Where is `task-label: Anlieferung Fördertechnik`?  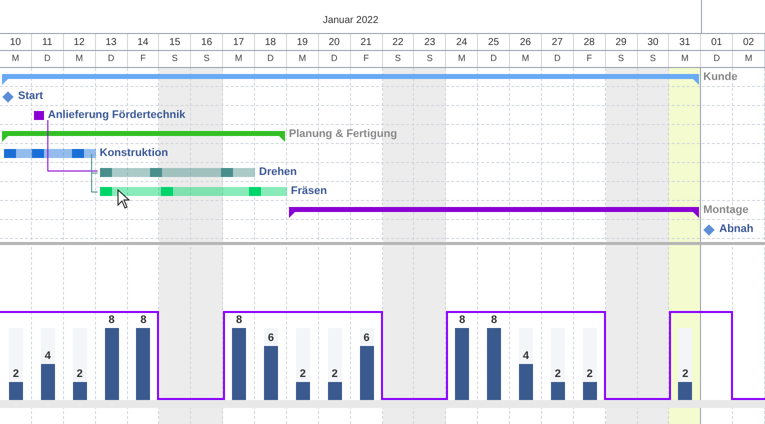 task-label: Anlieferung Fördertechnik is located at coordinates (117, 116).